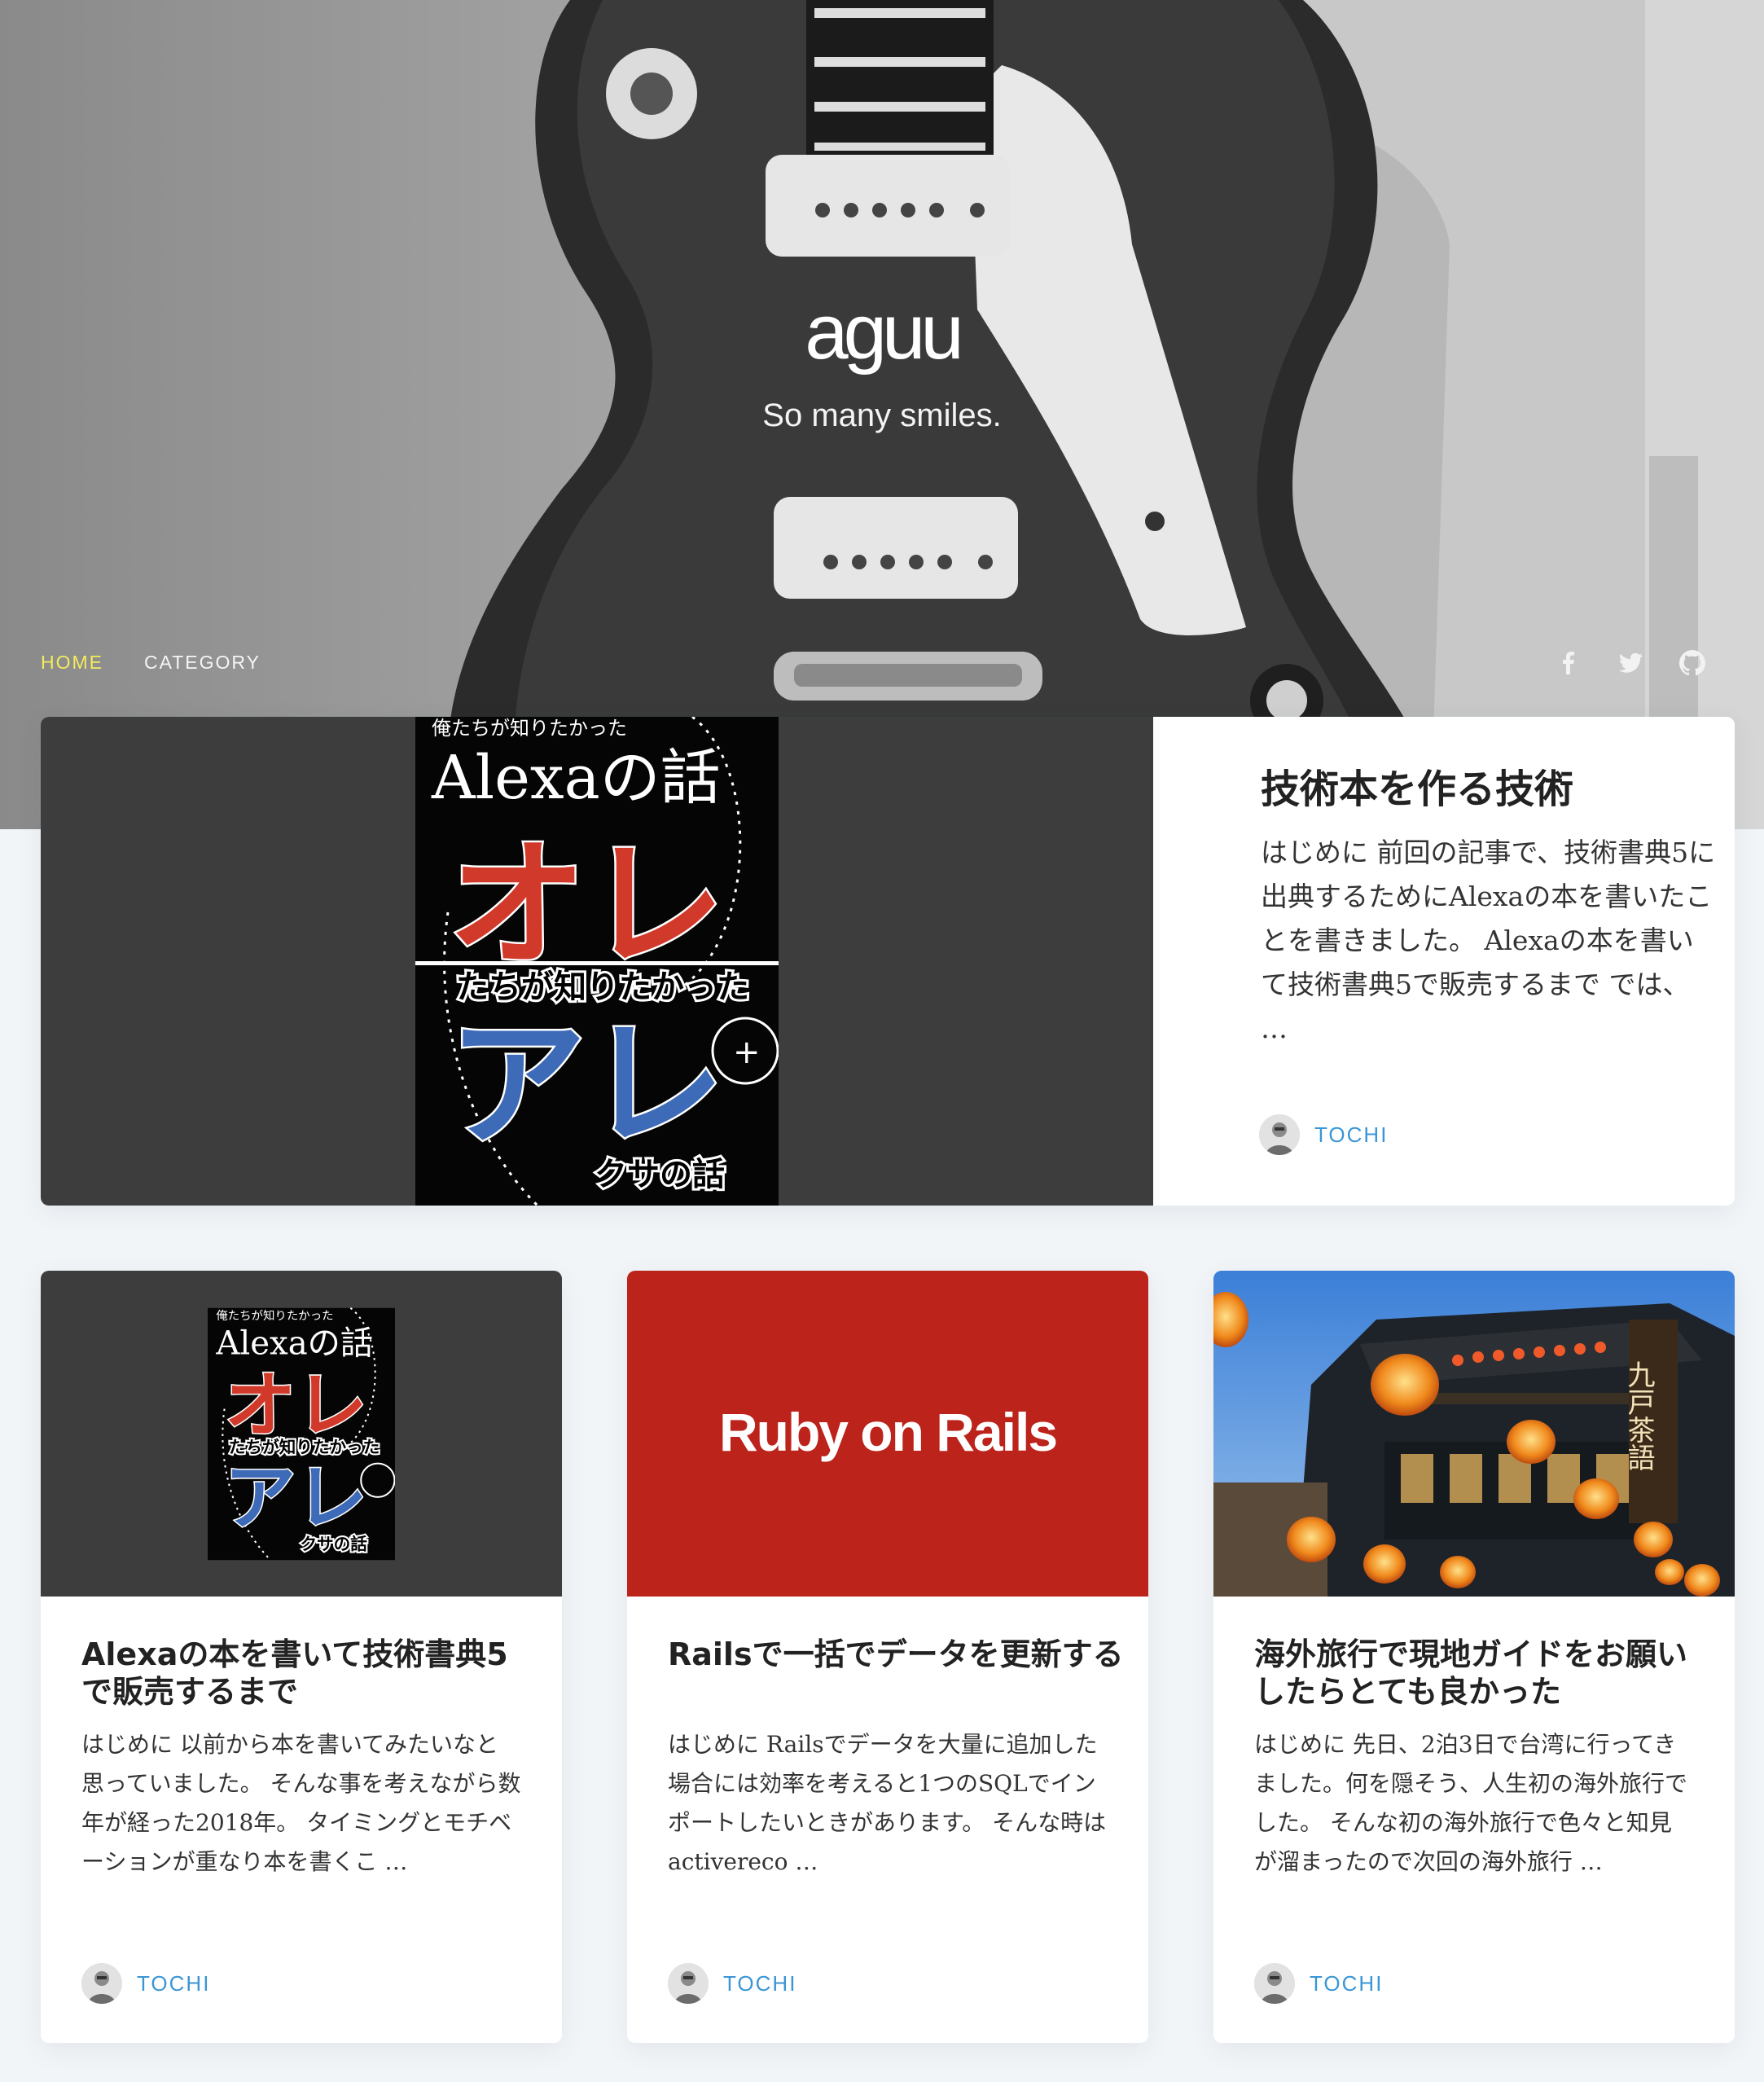 The height and width of the screenshot is (2082, 1764). What do you see at coordinates (296, 1405) in the screenshot?
I see `svg-text: オレ` at bounding box center [296, 1405].